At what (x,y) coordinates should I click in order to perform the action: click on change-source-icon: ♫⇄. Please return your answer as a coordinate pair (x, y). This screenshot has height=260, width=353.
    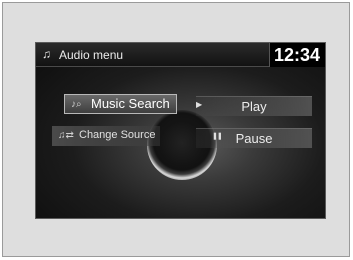
    Looking at the image, I should click on (66, 135).